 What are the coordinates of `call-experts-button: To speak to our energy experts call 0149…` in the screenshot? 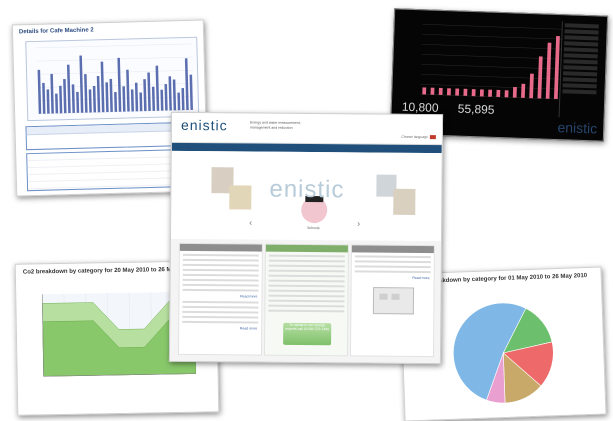 It's located at (307, 334).